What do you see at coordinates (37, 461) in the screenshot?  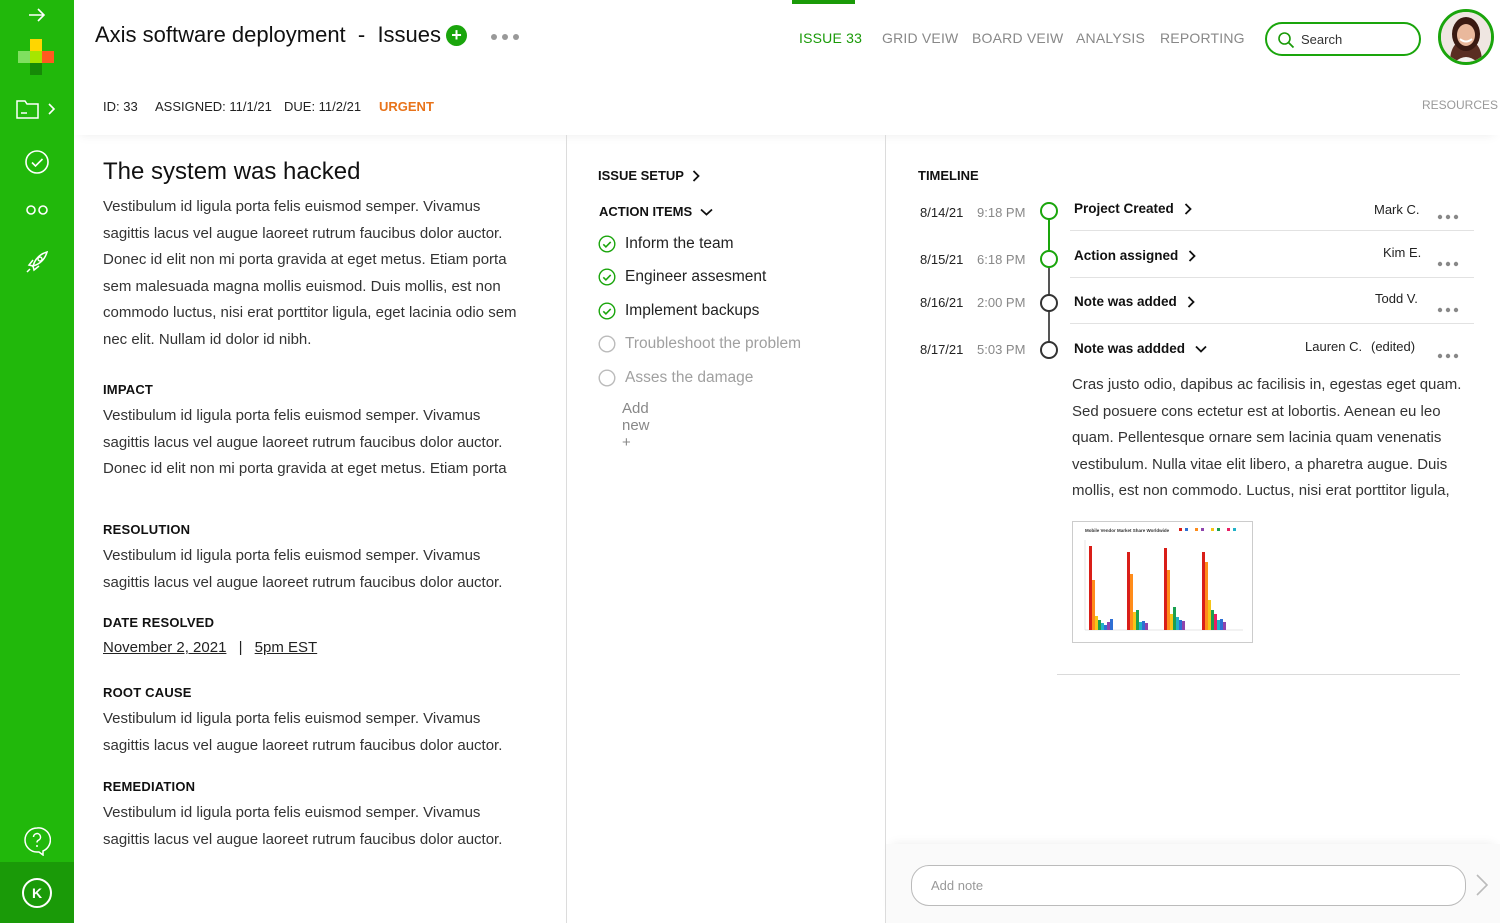 I see `sidebar: K` at bounding box center [37, 461].